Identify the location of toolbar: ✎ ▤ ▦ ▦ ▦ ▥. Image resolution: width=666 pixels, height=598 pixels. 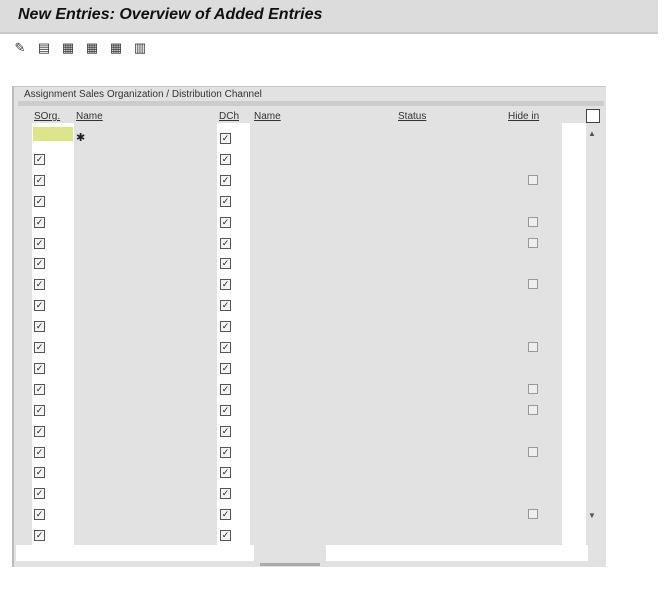
(80, 48).